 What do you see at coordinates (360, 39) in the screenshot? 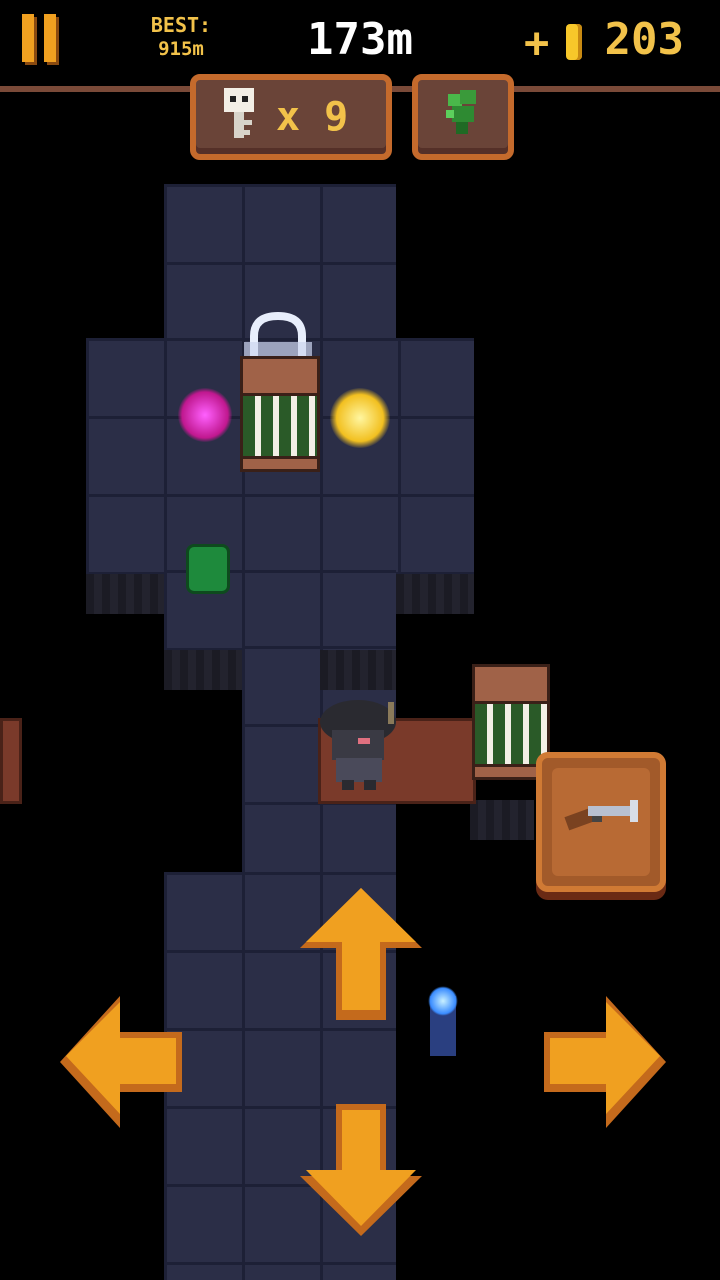
I see `current-distance: 173m` at bounding box center [360, 39].